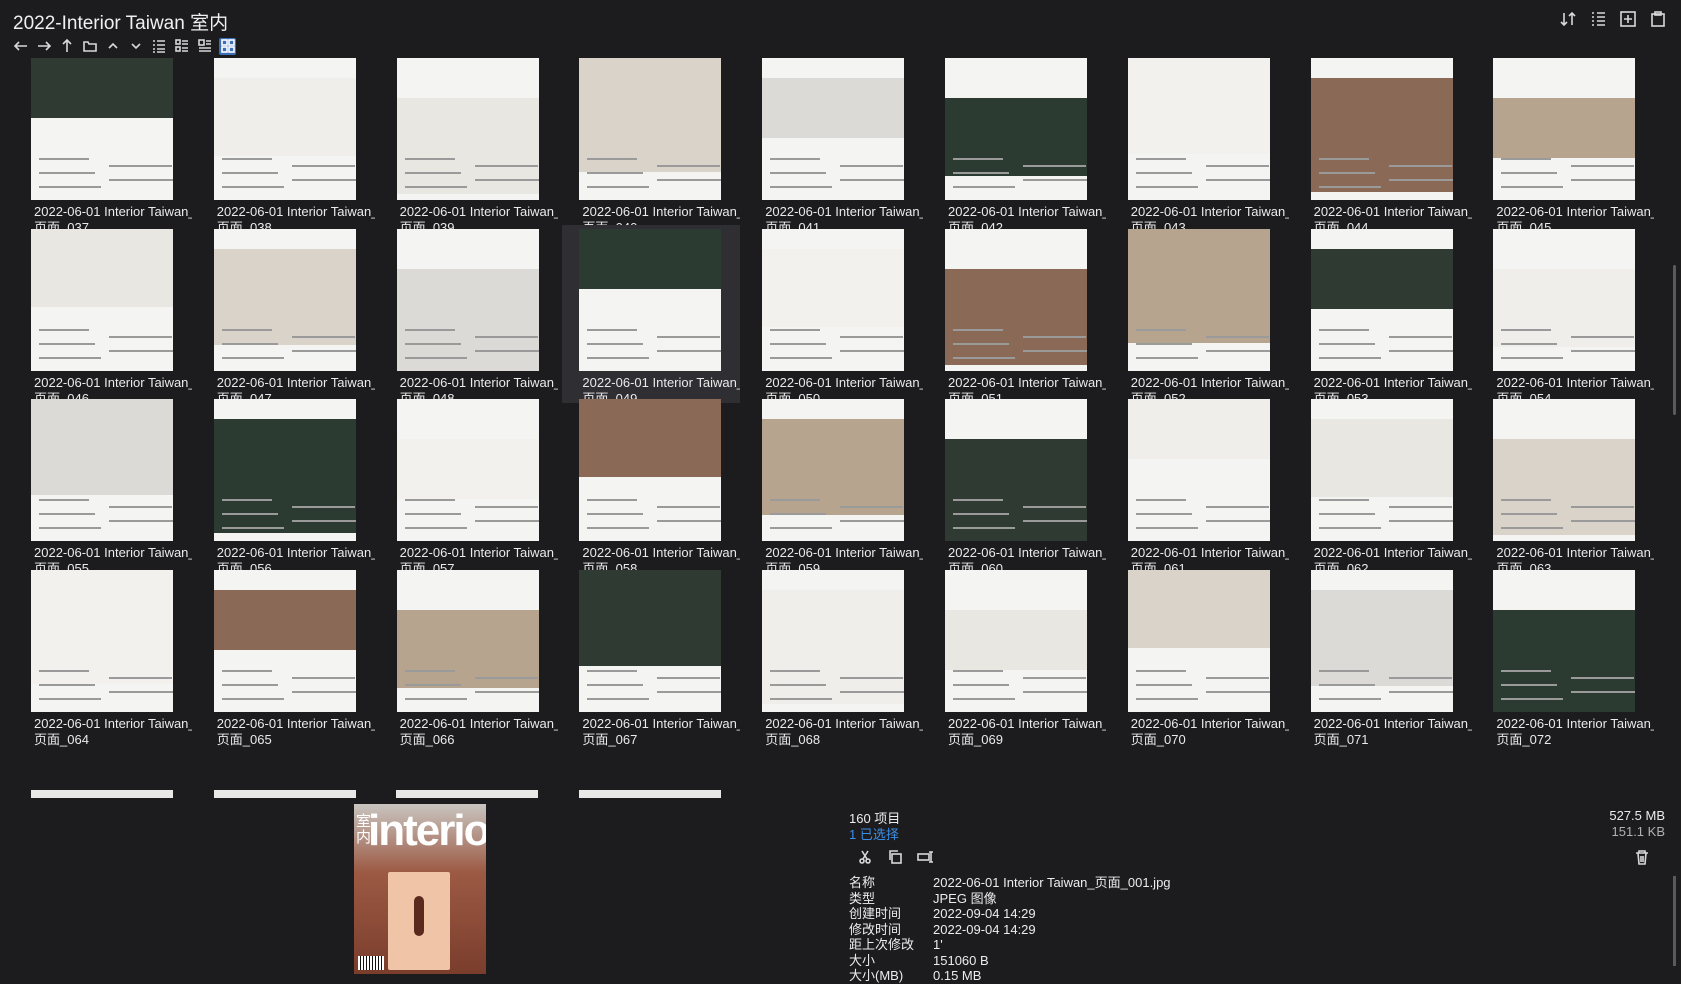  I want to click on thumbnail-tile: 2022-06-01 Interior Taiwan_ 页面_071, so click(1383, 656).